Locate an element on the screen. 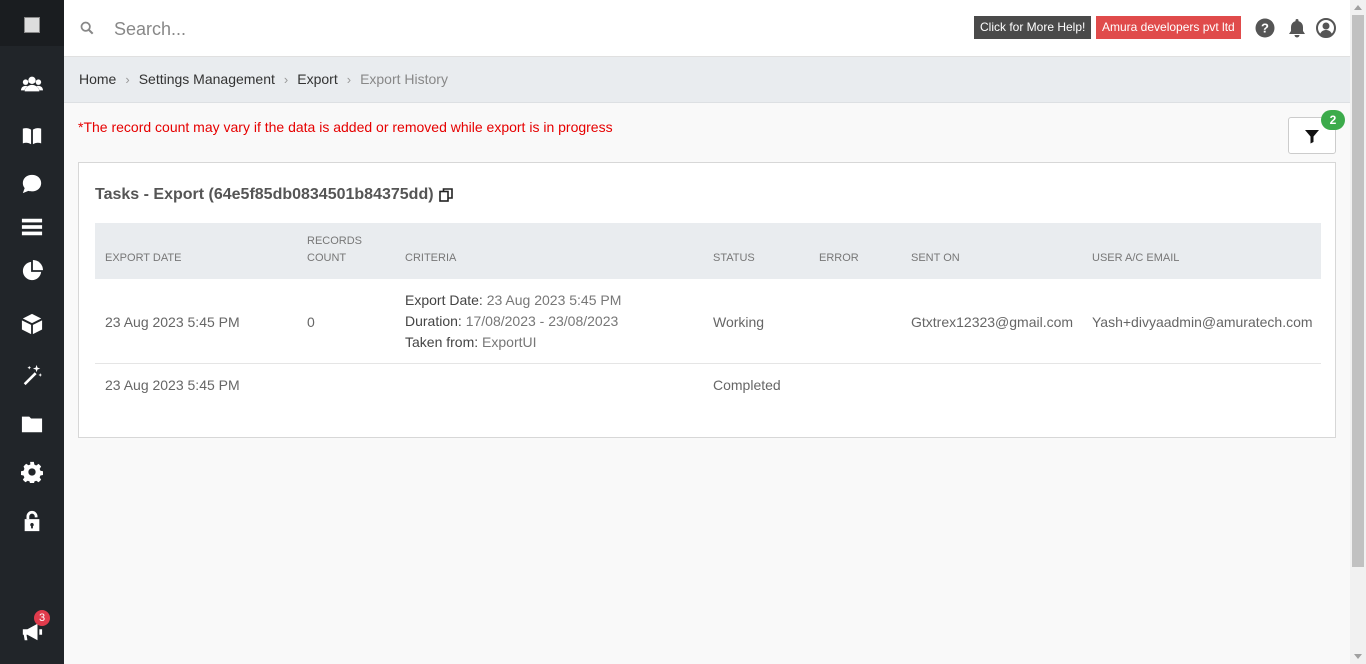  breadcrumb-settings-management: Settings Management is located at coordinates (207, 79).